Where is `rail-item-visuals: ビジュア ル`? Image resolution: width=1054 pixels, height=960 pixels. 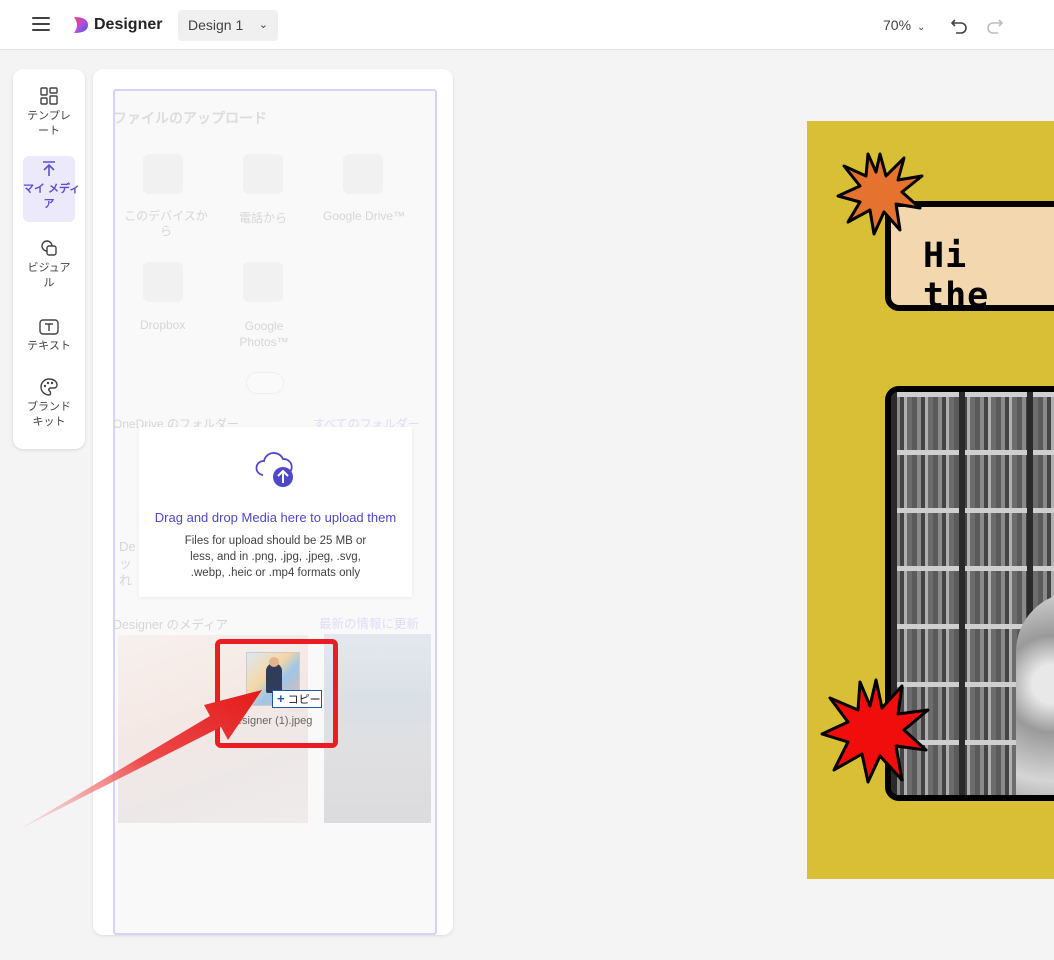
rail-item-visuals: ビジュア ル is located at coordinates (49, 266).